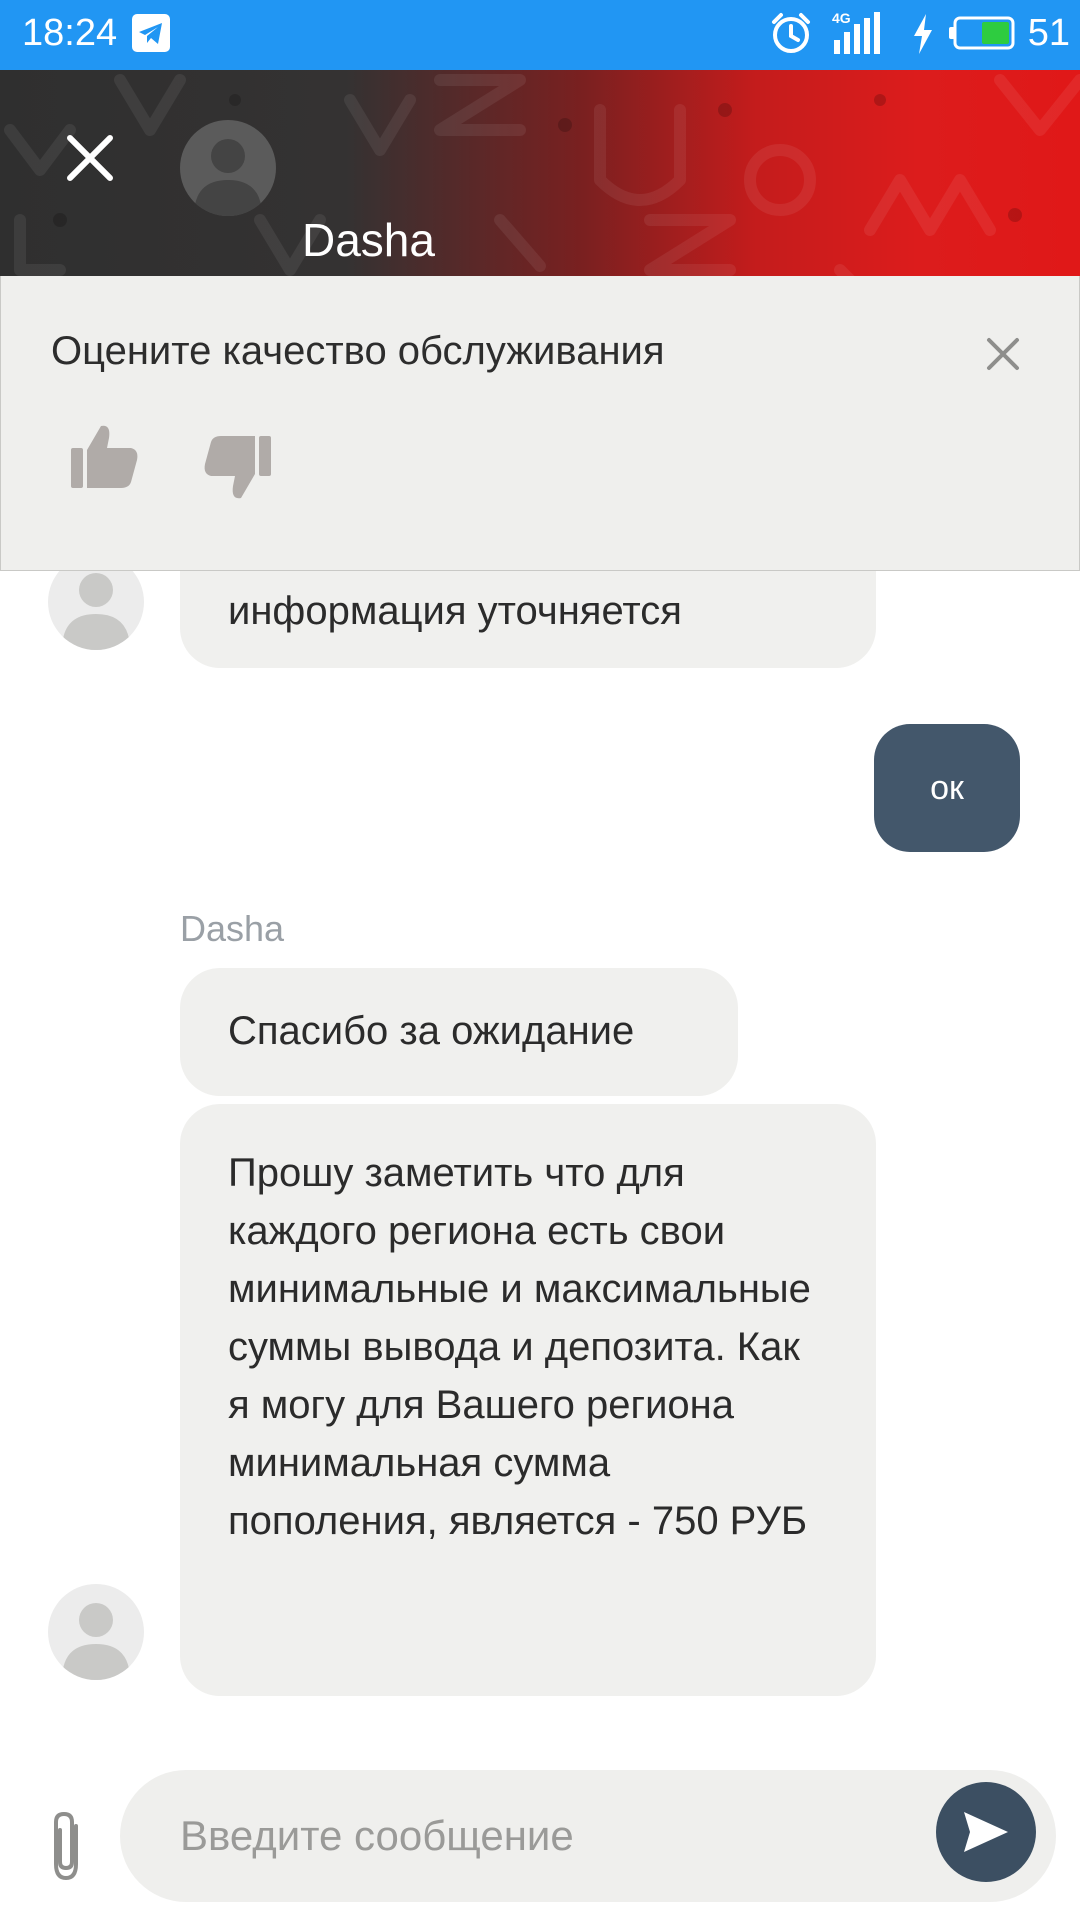 The height and width of the screenshot is (1920, 1080). What do you see at coordinates (459, 1032) in the screenshot?
I see `incoming-message: Спасибо за ожидание` at bounding box center [459, 1032].